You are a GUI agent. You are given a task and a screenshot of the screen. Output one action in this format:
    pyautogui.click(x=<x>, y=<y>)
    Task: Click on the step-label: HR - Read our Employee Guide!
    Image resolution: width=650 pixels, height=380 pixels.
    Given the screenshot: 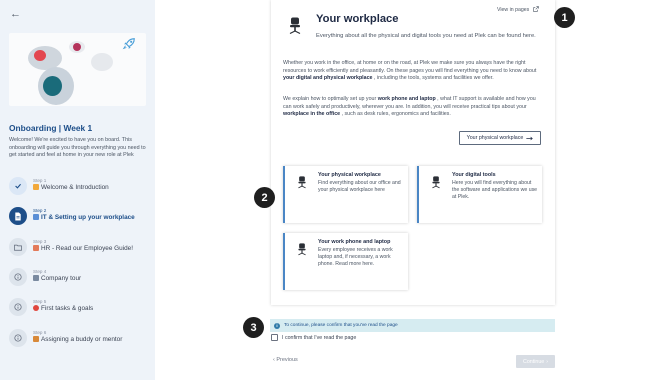 What is the action you would take?
    pyautogui.click(x=87, y=248)
    